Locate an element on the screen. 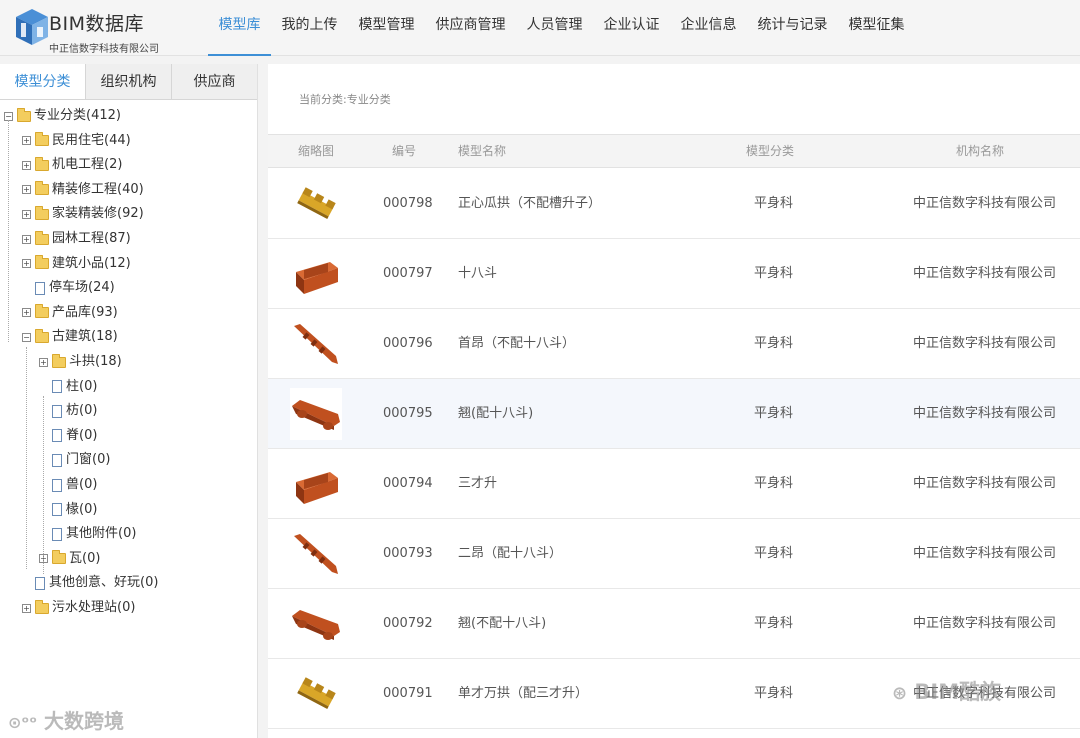  nav-item-8: 模型征集 is located at coordinates (876, 28).